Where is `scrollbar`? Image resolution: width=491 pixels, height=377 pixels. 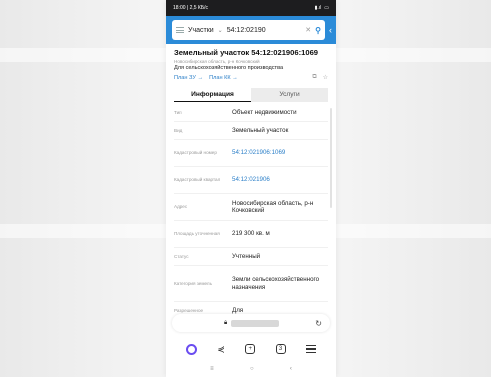
scrollbar is located at coordinates (331, 158).